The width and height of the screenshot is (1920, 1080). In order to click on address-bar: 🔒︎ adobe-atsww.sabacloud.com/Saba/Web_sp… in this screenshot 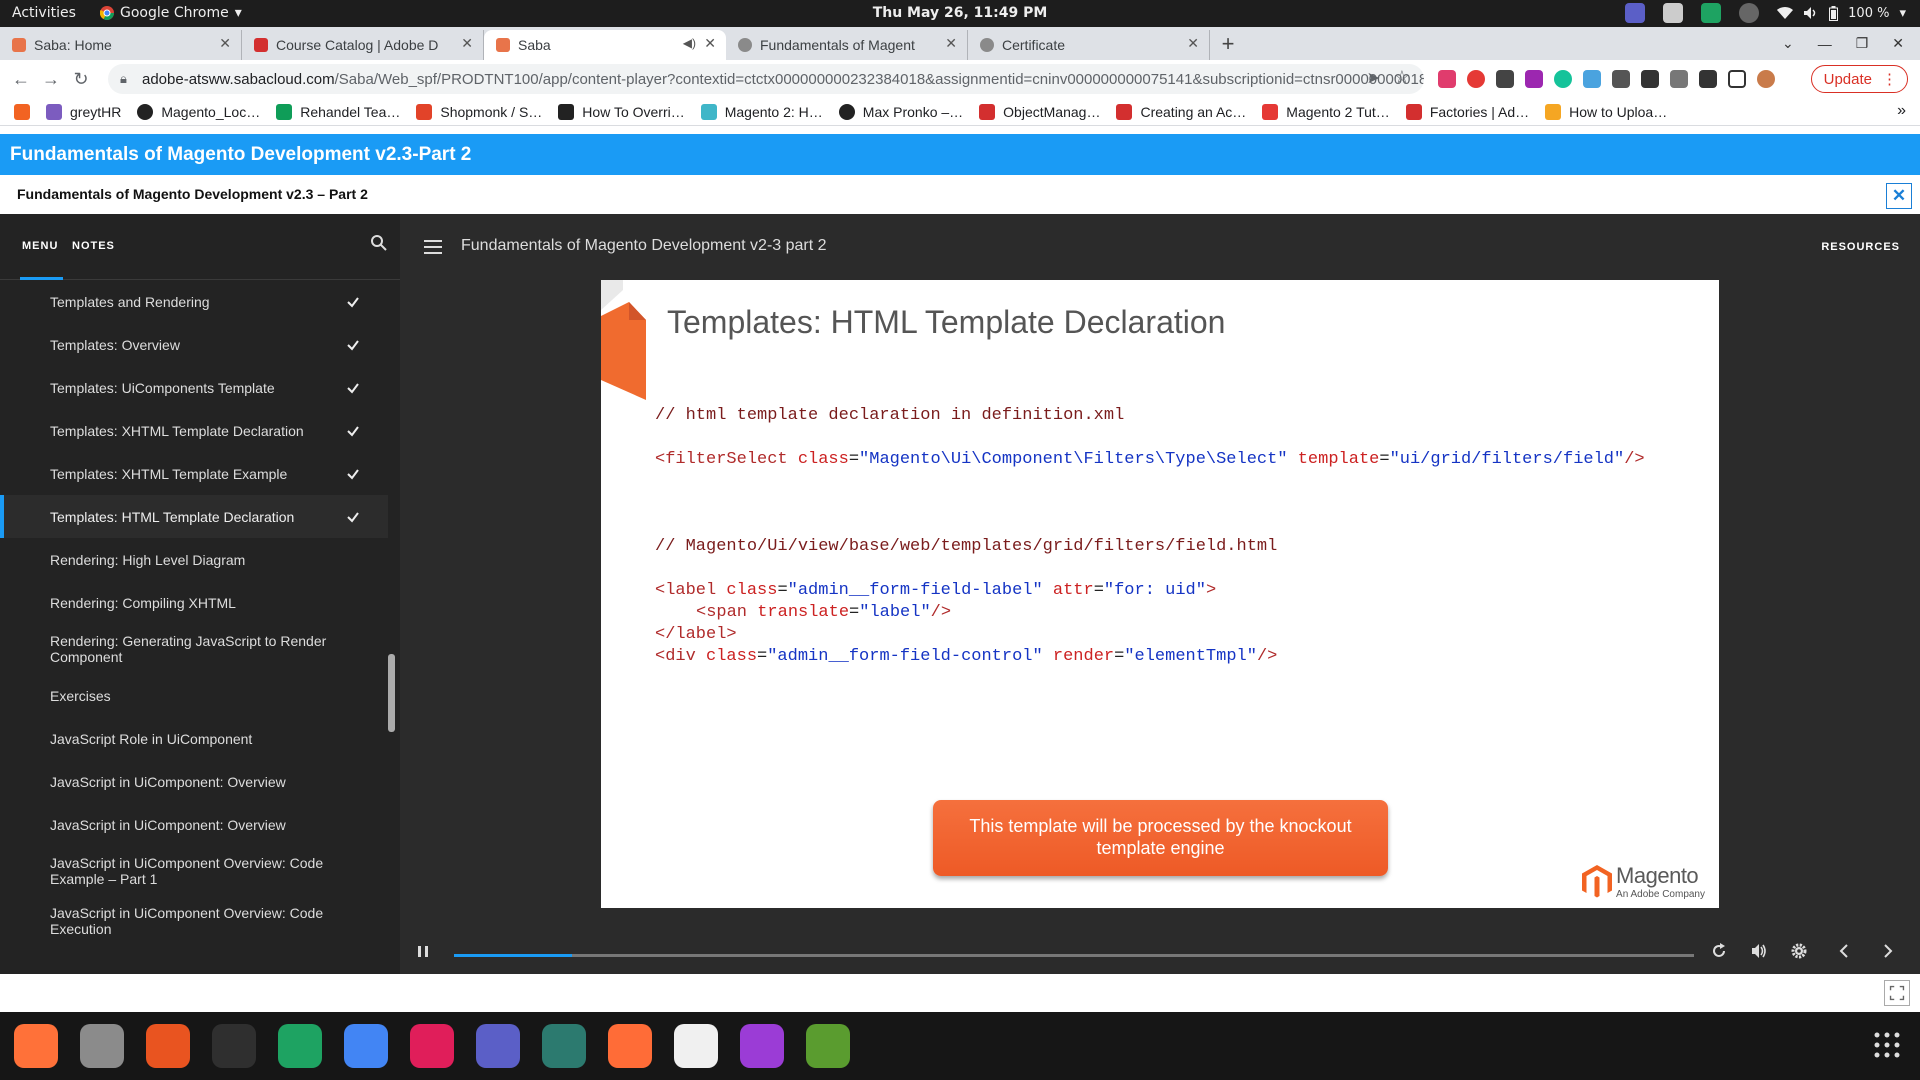, I will do `click(766, 79)`.